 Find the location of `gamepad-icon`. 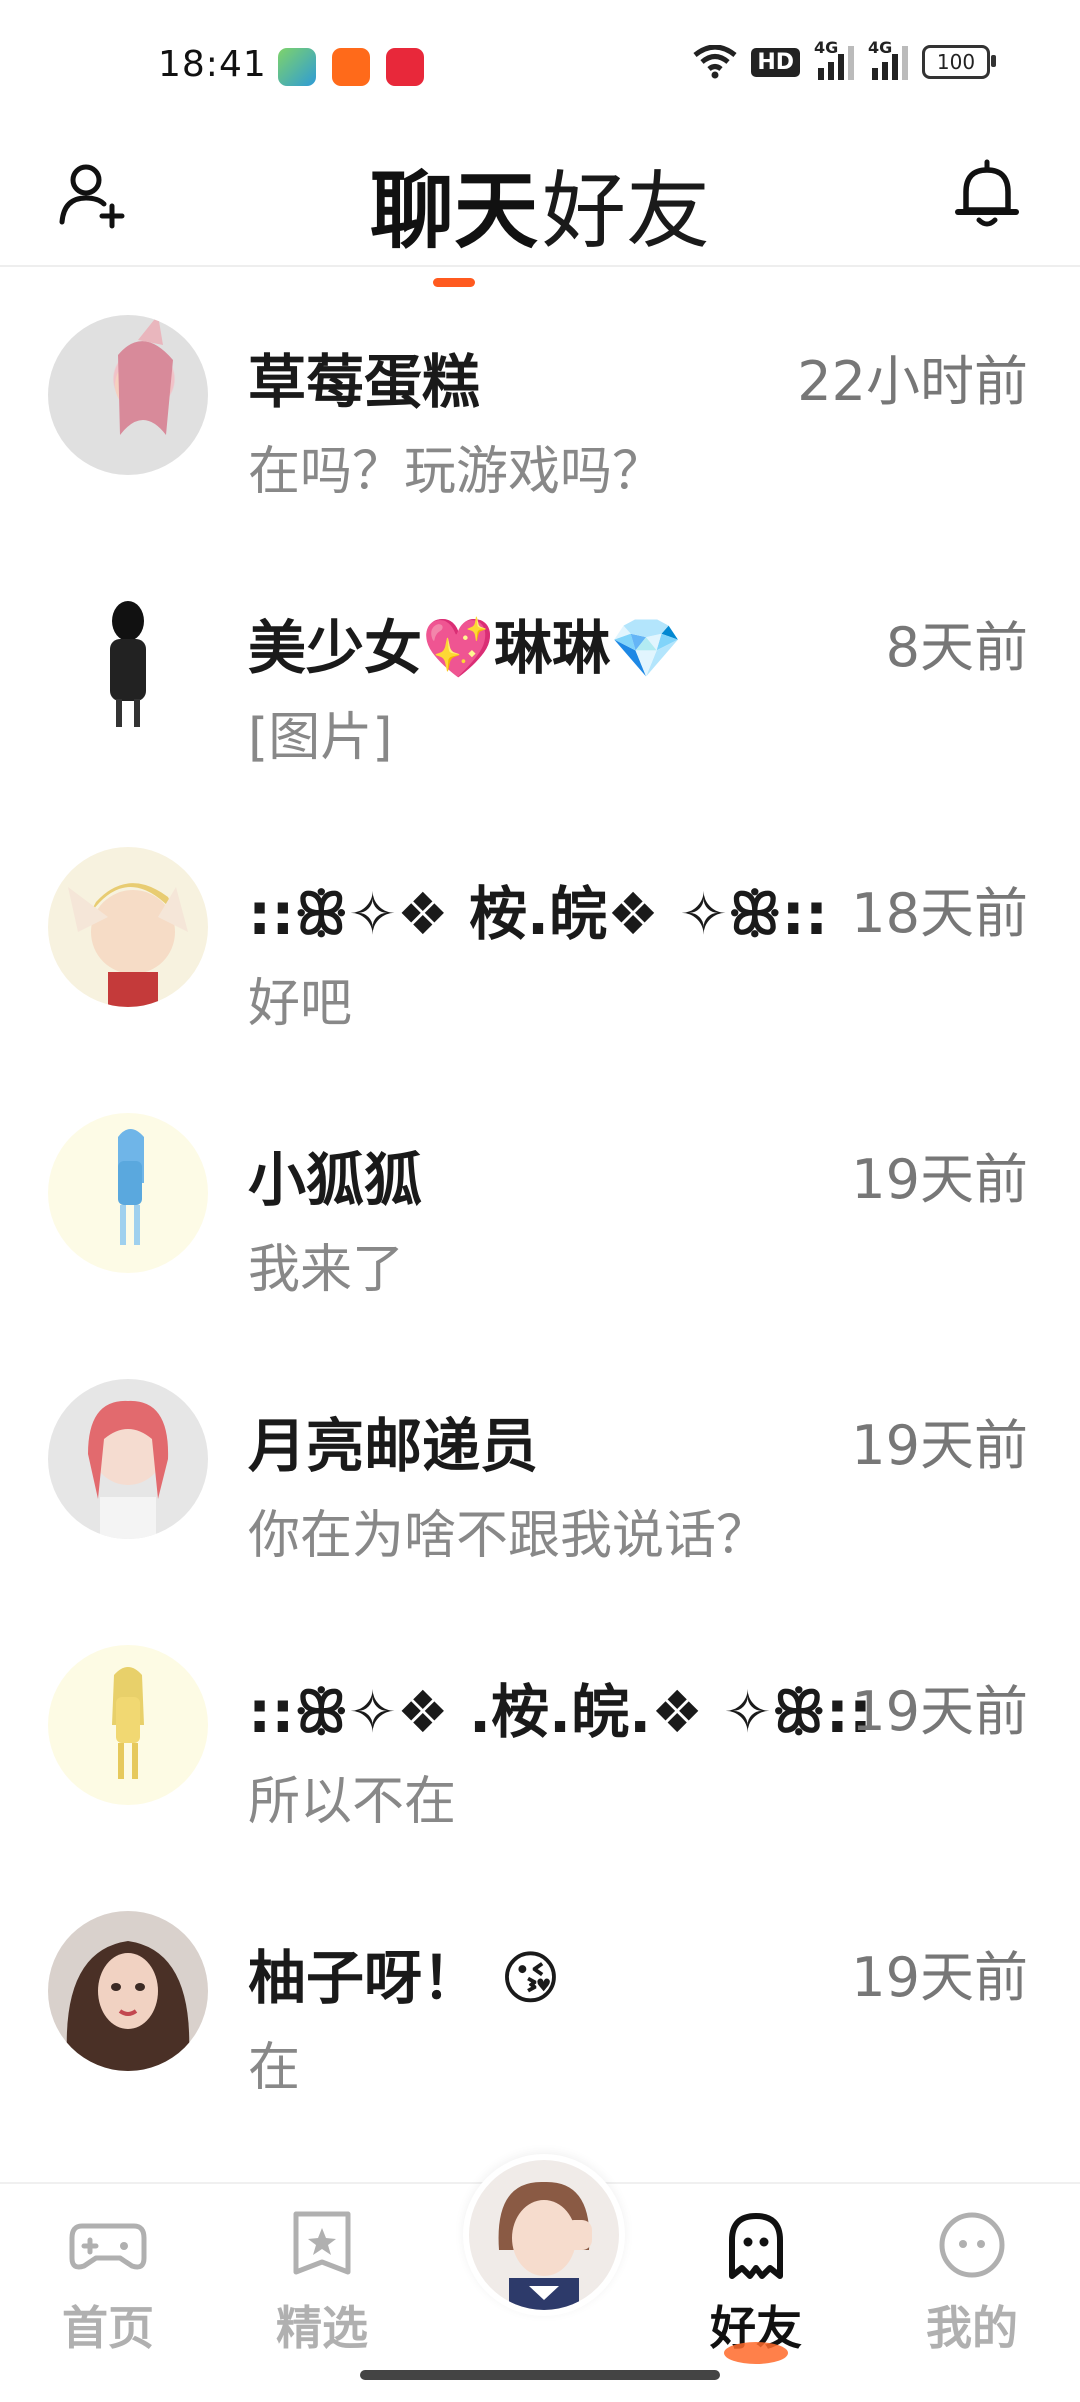

gamepad-icon is located at coordinates (108, 2246).